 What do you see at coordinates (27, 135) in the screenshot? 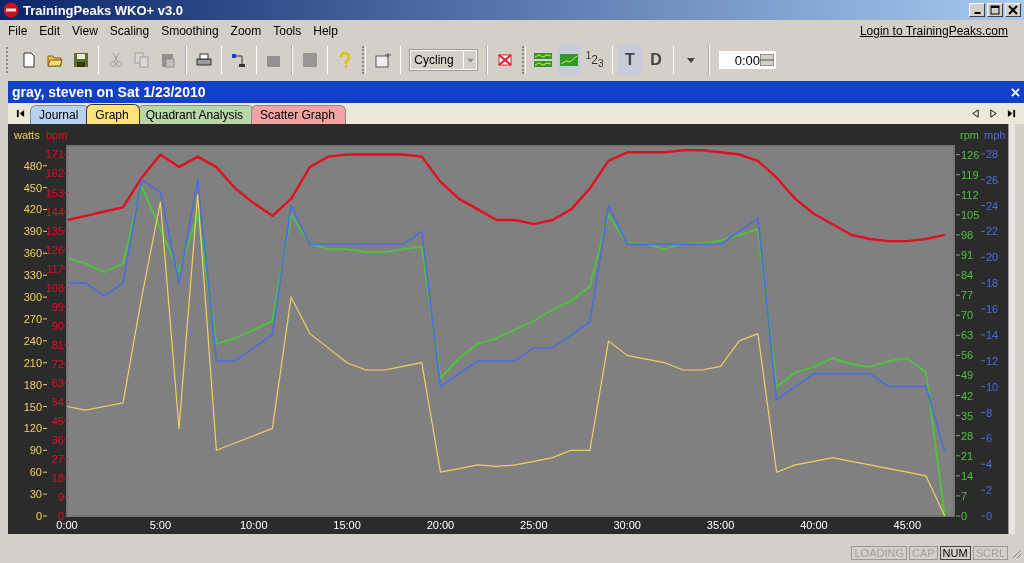
I see `axis-label: watts` at bounding box center [27, 135].